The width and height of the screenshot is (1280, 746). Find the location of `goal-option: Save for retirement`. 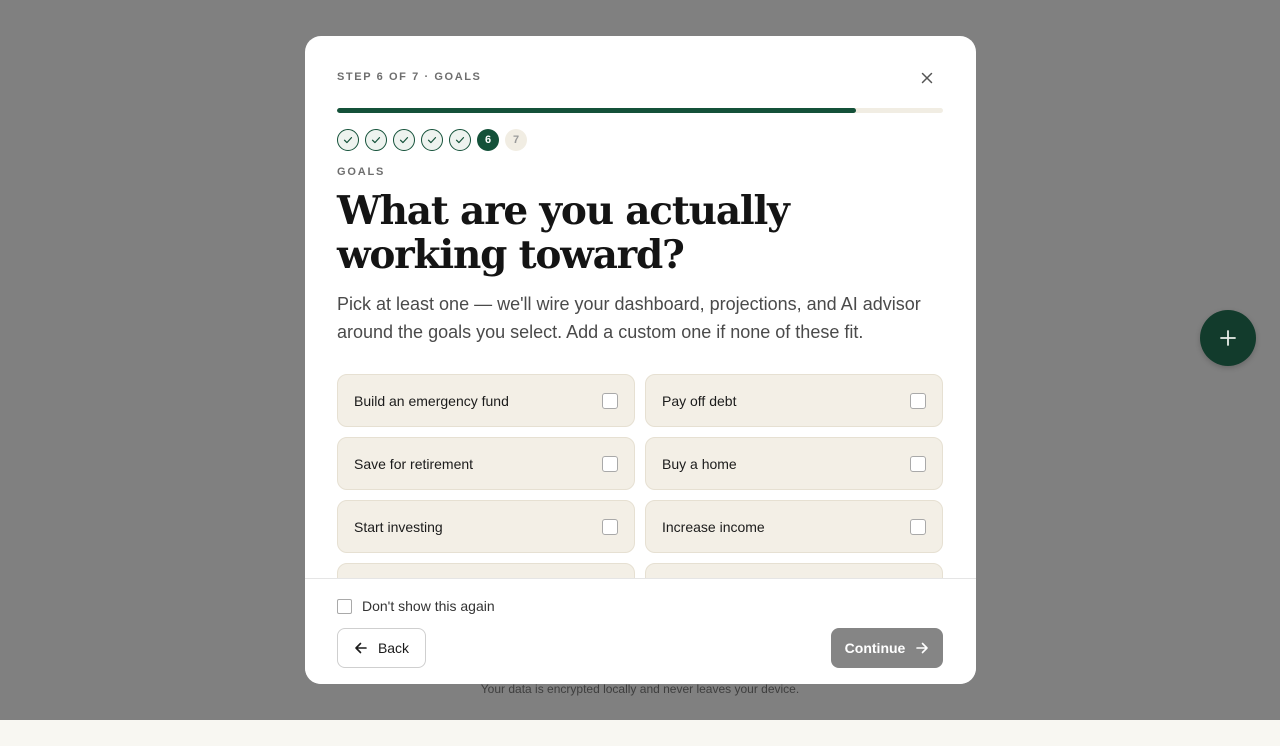

goal-option: Save for retirement is located at coordinates (486, 463).